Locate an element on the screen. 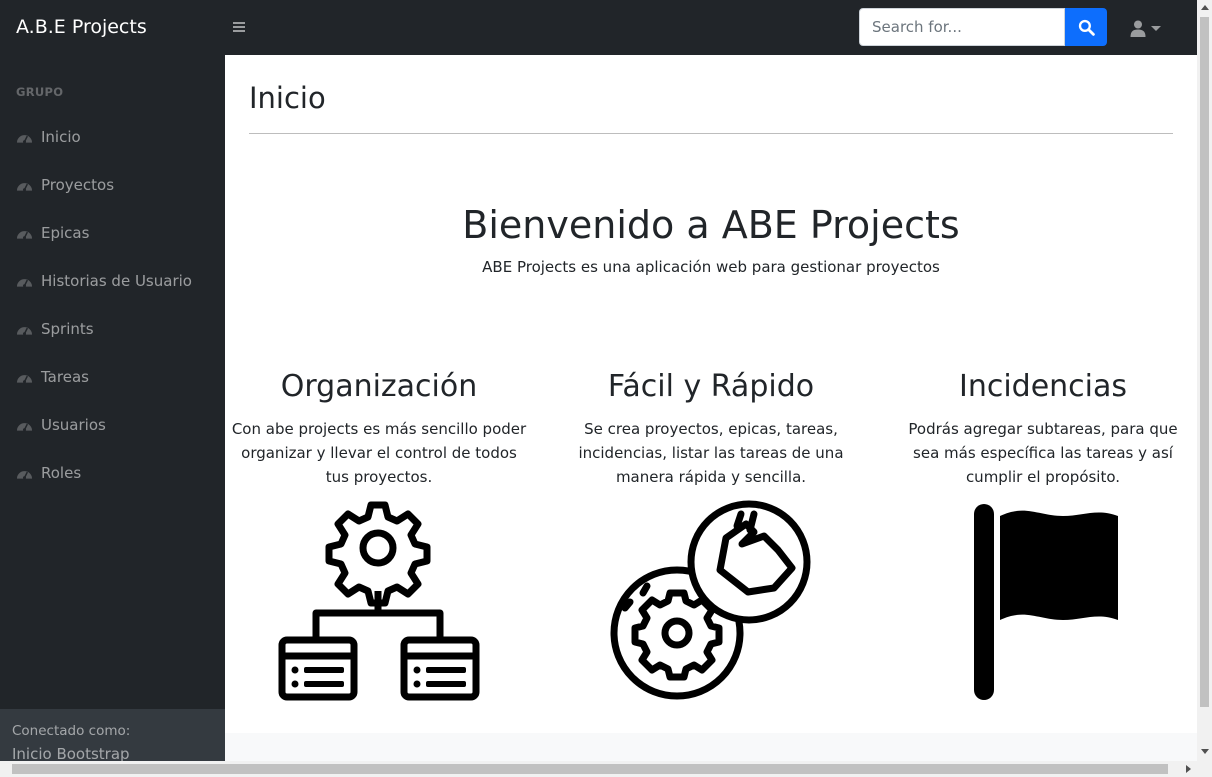 The image size is (1212, 777). user-icon is located at coordinates (1138, 28).